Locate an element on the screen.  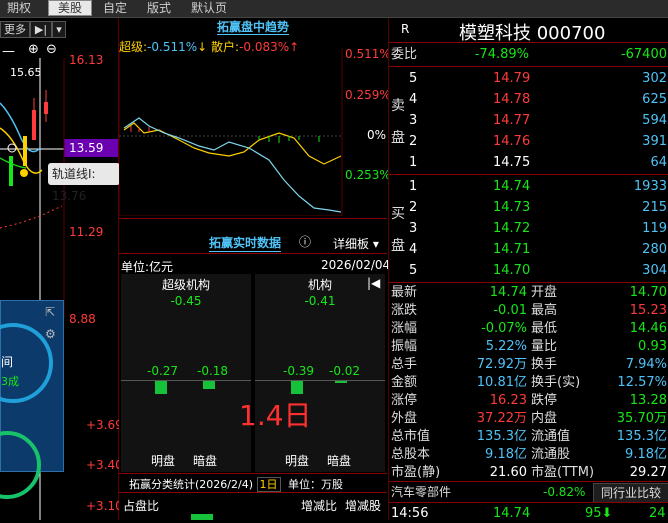
inst-bright-value: -0.39 is located at coordinates (299, 371).